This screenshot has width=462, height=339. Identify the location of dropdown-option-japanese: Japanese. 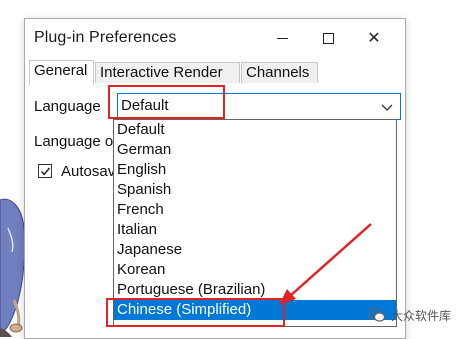
(255, 250).